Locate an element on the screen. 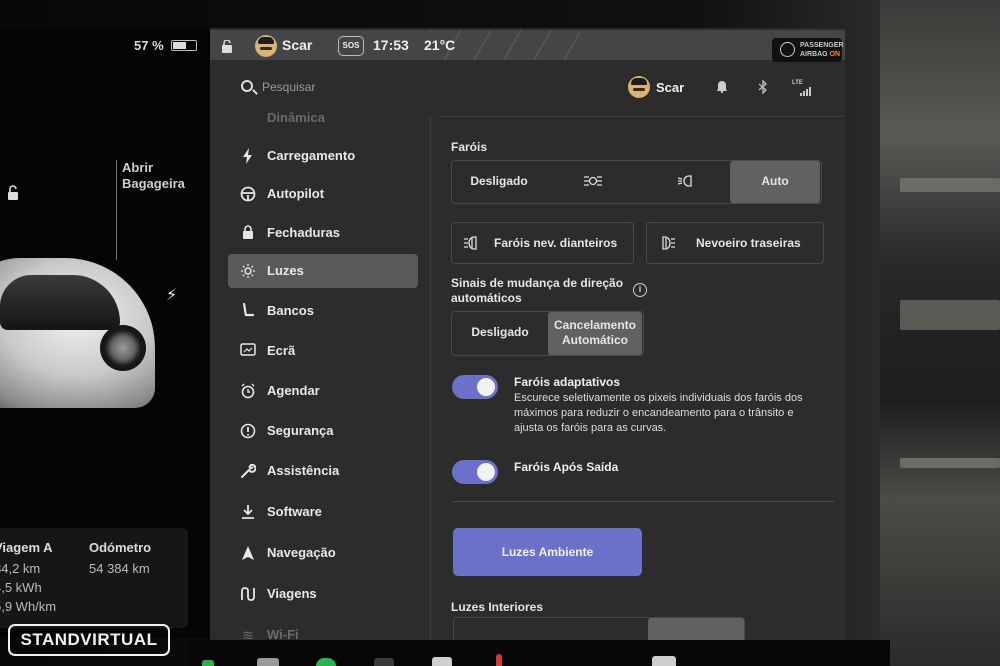 This screenshot has height=666, width=1000. volume-icon is located at coordinates (664, 661).